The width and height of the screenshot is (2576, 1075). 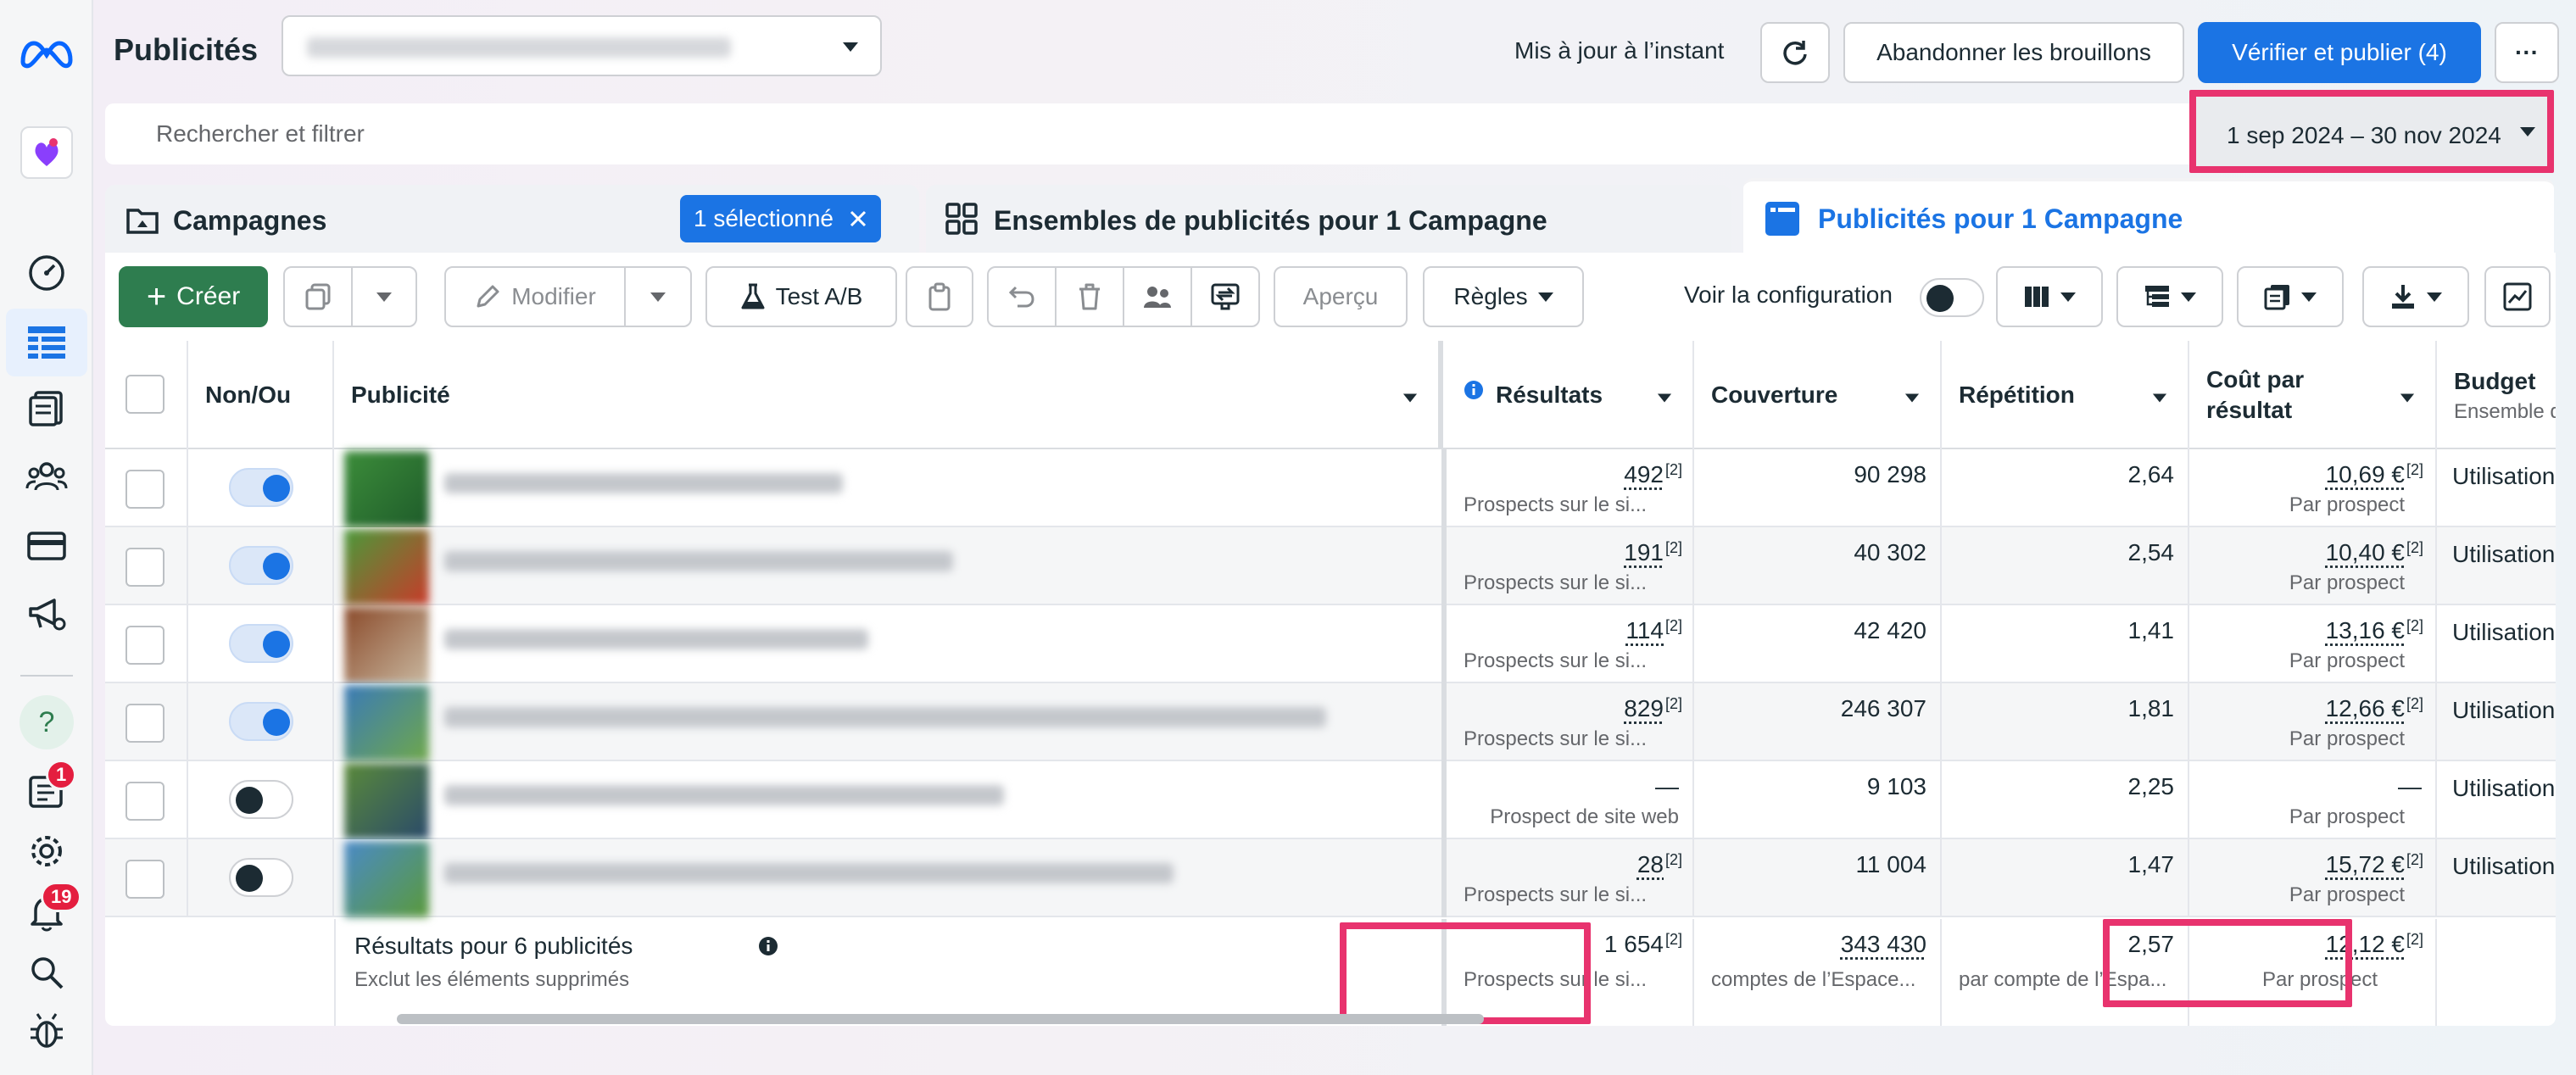 I want to click on campaign-megaphone-icon, so click(x=46, y=614).